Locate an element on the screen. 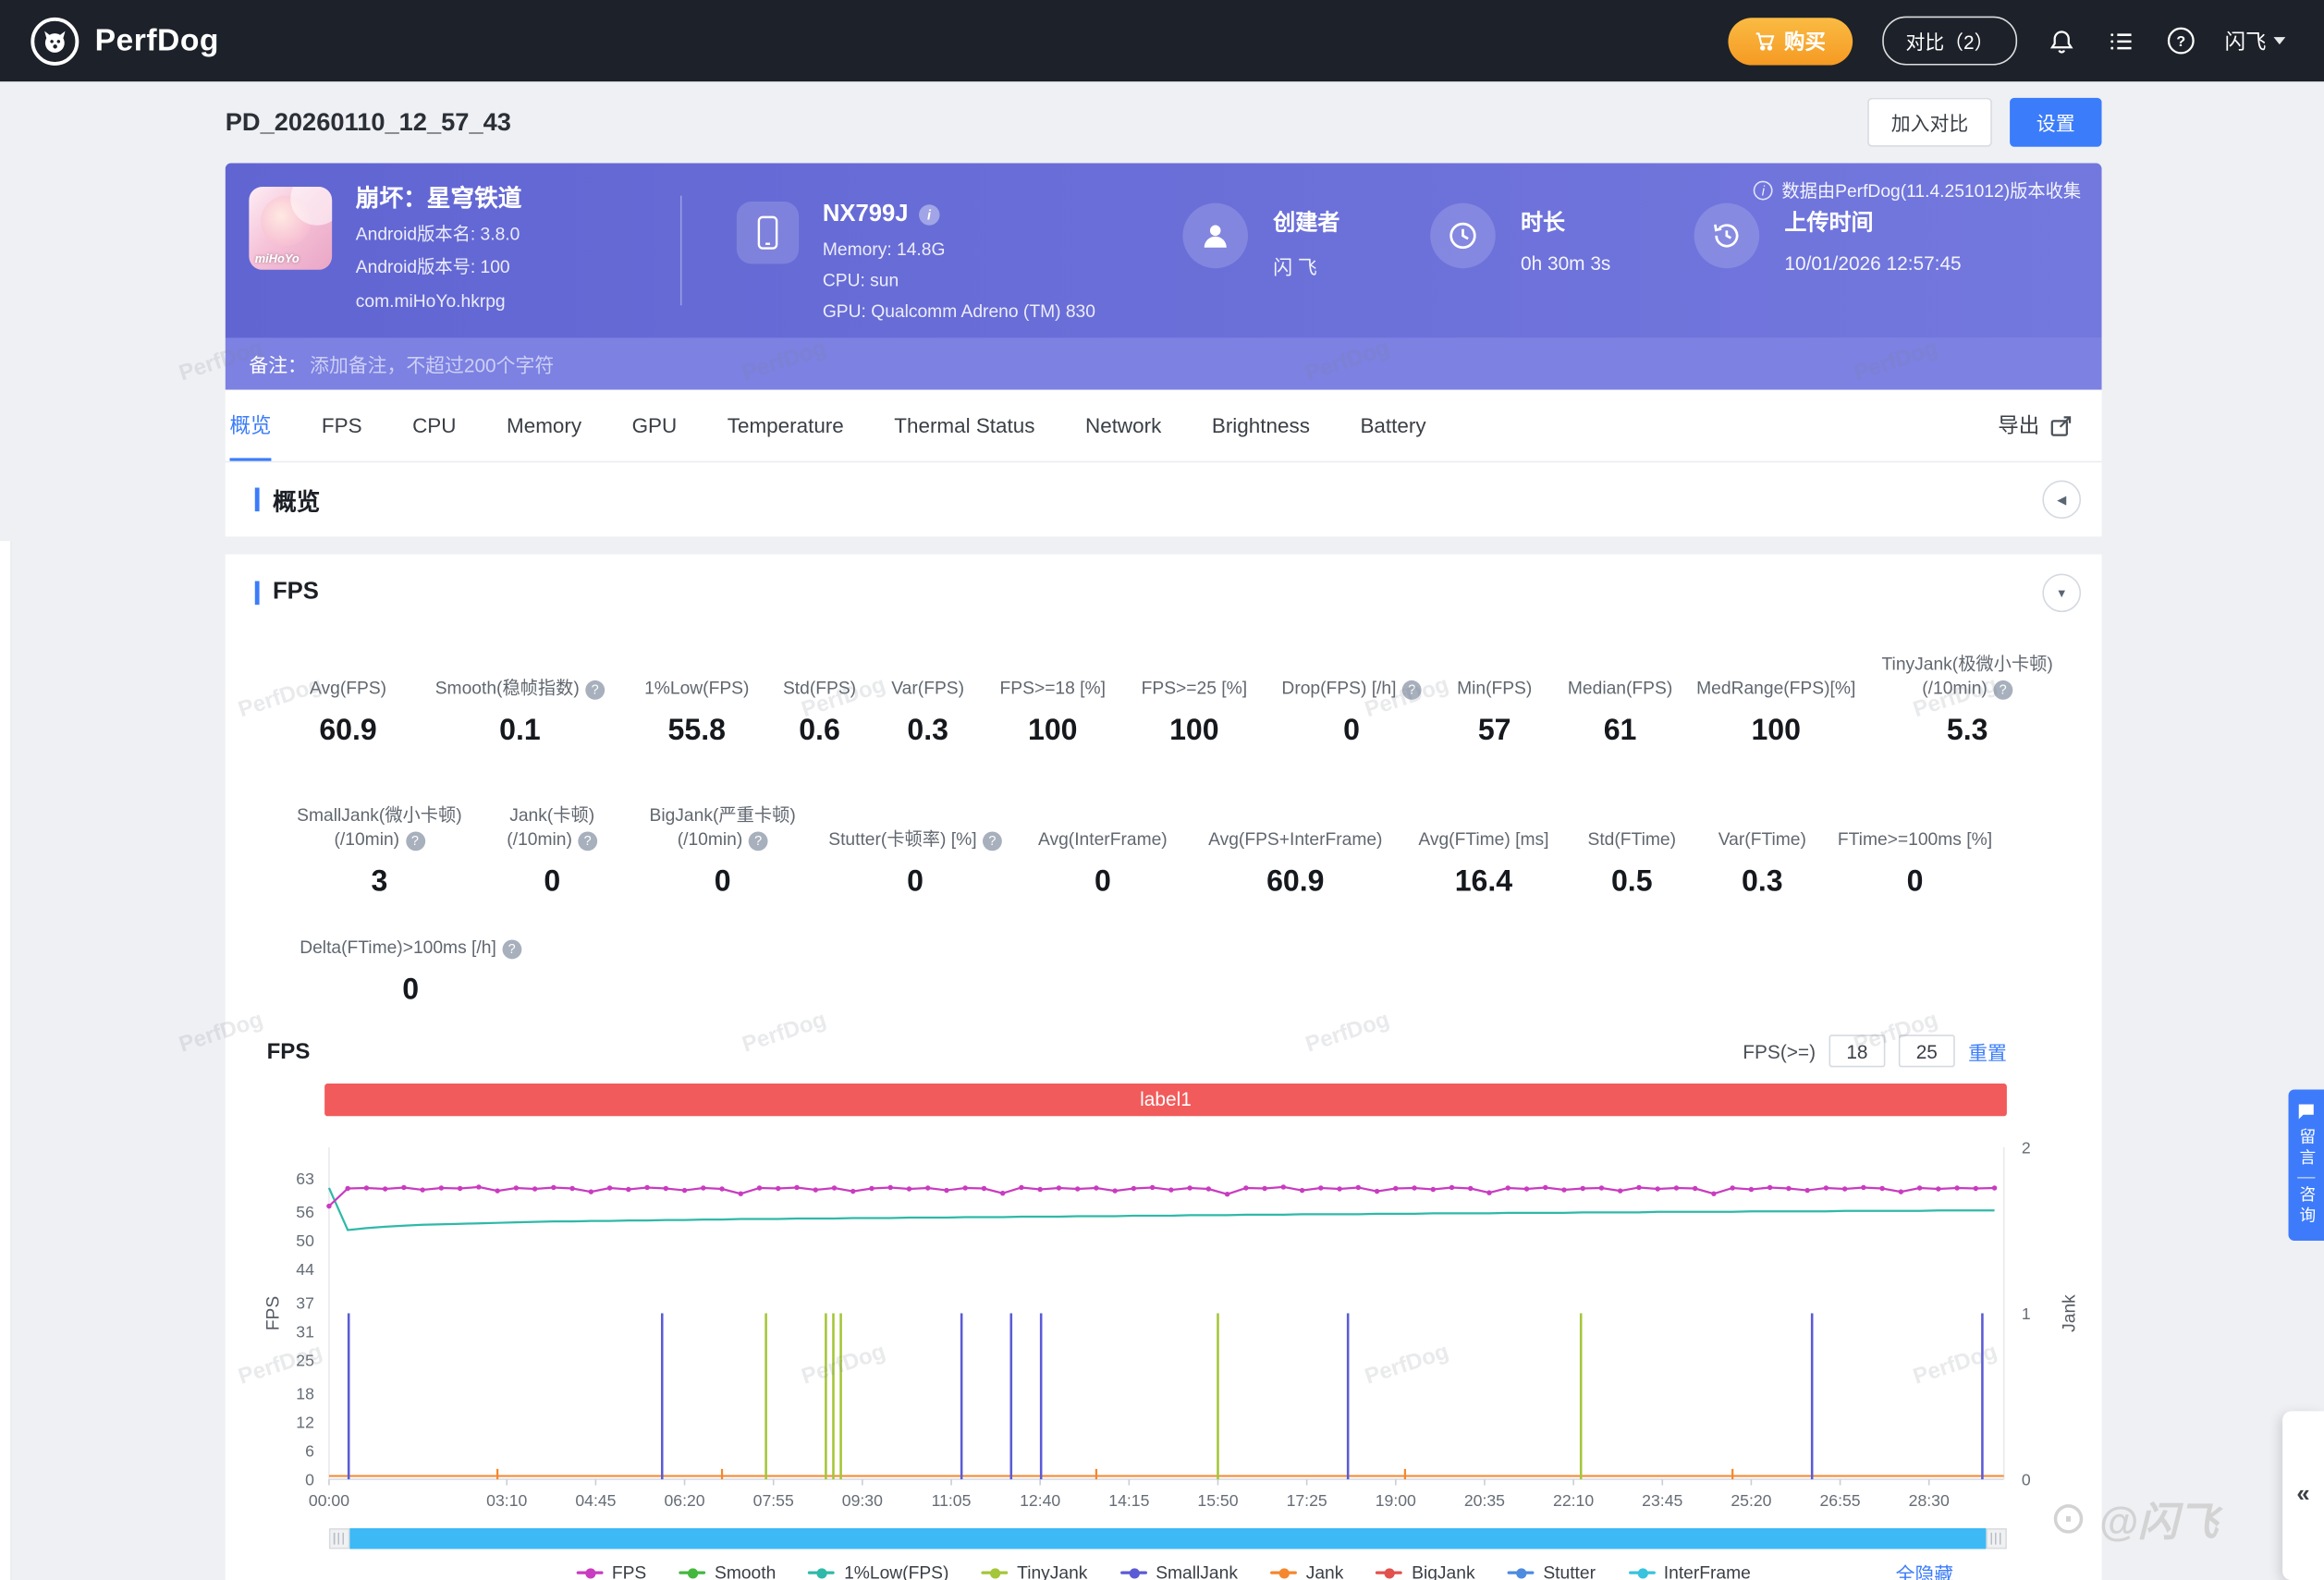 Image resolution: width=2324 pixels, height=1580 pixels. remark-bar: 备注： 添加备注，不超过200个字符 is located at coordinates (1163, 363).